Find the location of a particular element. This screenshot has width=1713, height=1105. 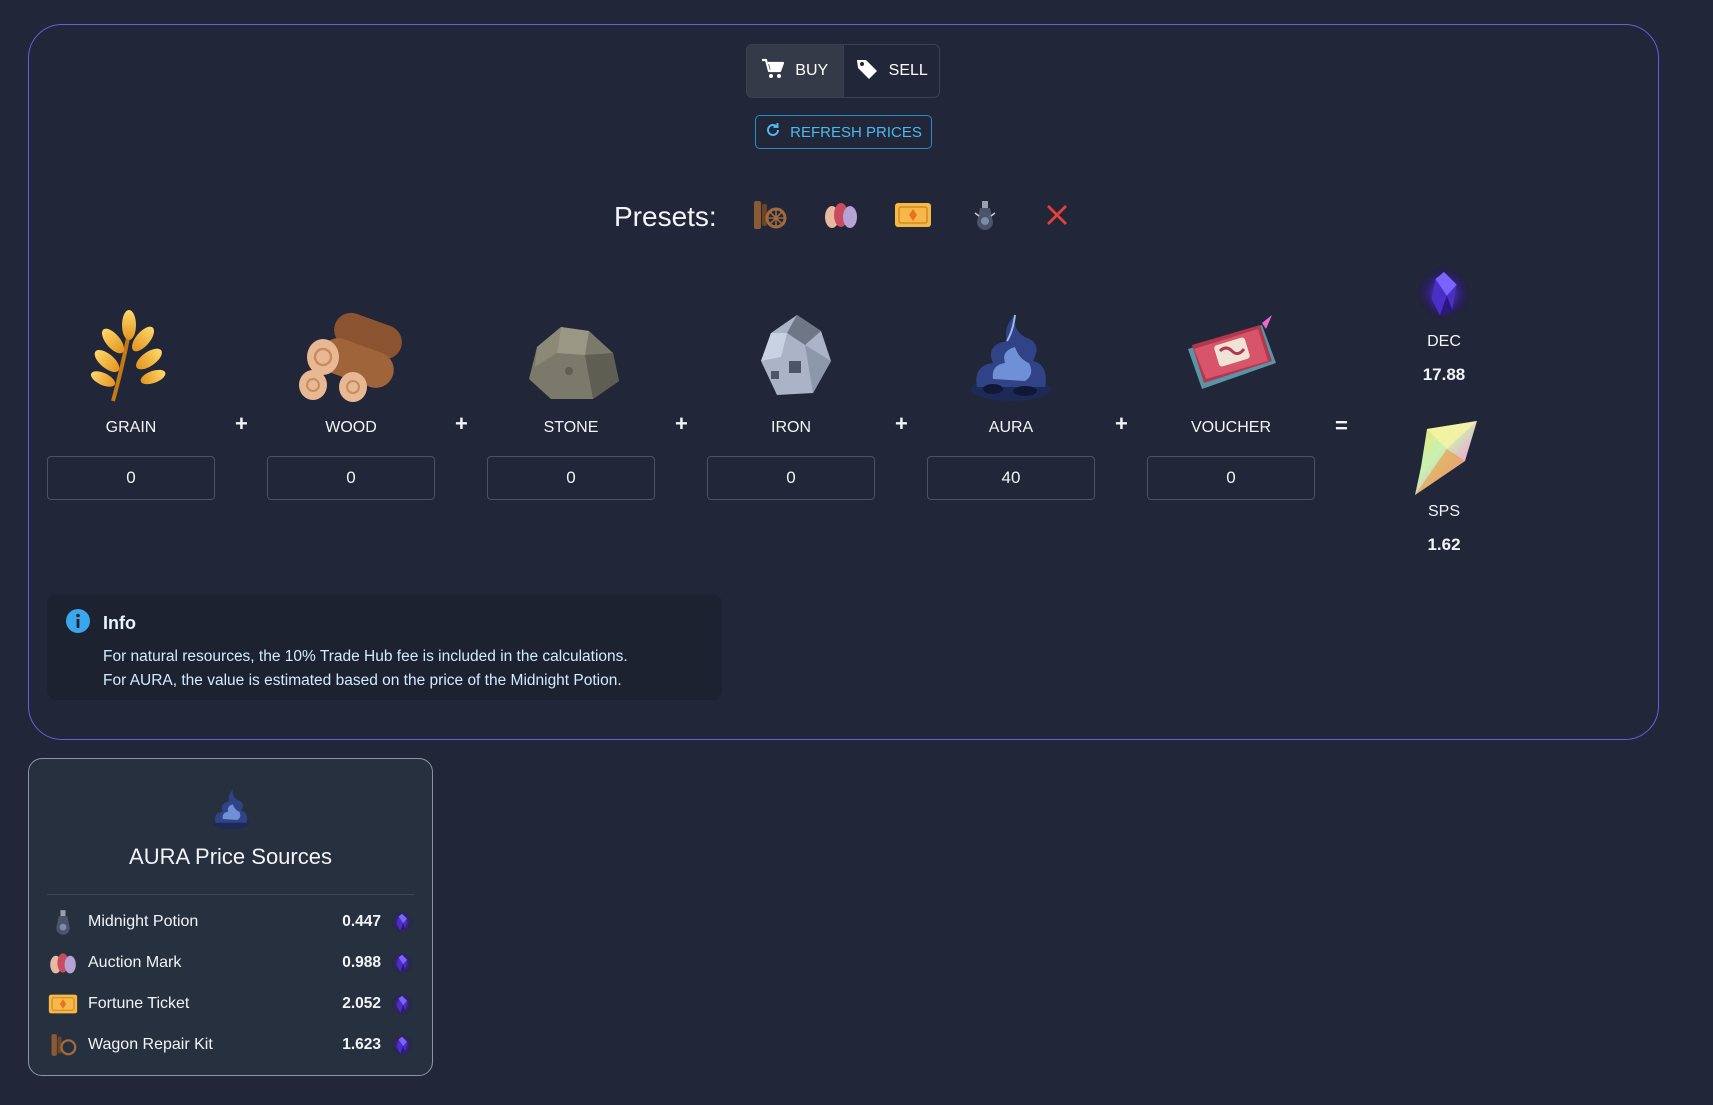

preset-wagon-repair-kit is located at coordinates (769, 217).